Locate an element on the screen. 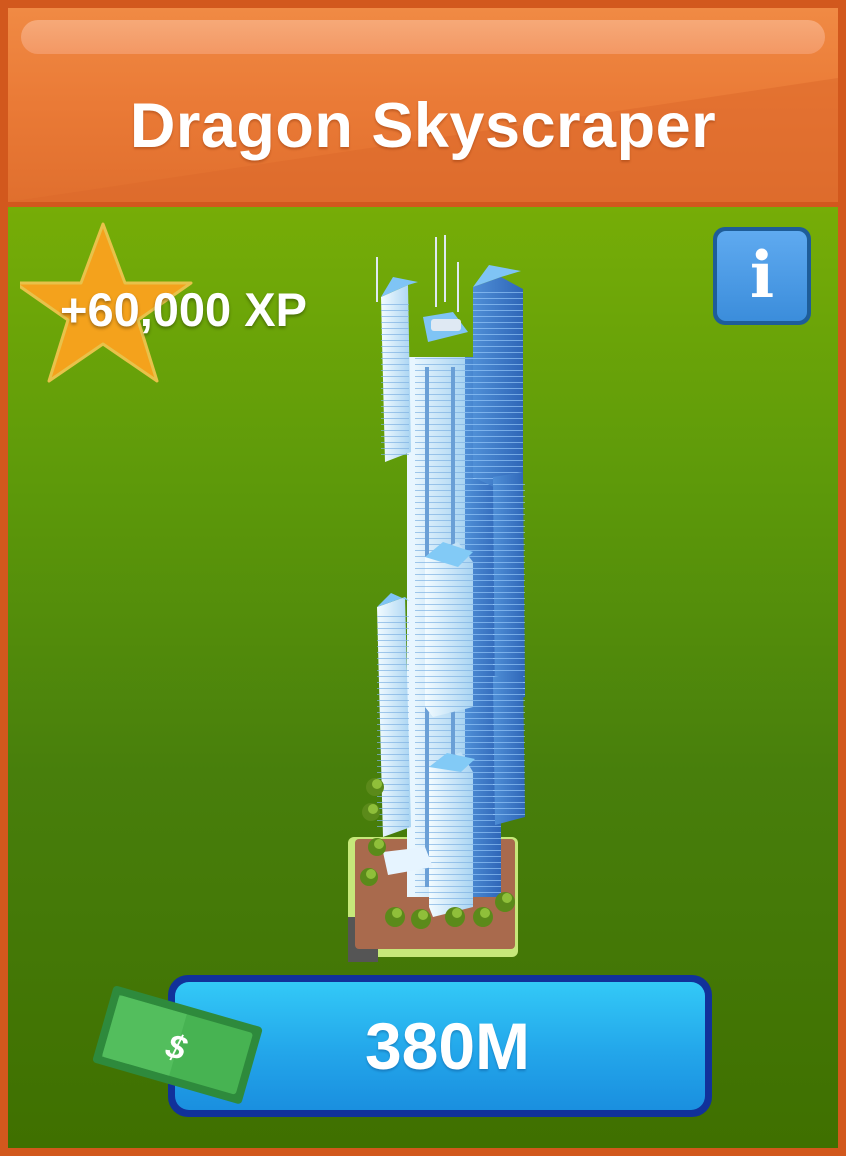  cash-icon: $ is located at coordinates (177, 1044).